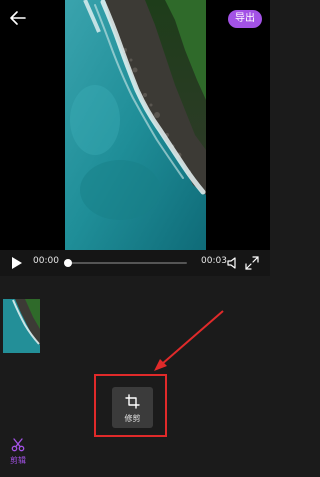 This screenshot has width=320, height=477. What do you see at coordinates (132, 418) in the screenshot?
I see `crop-tool-label: 修剪` at bounding box center [132, 418].